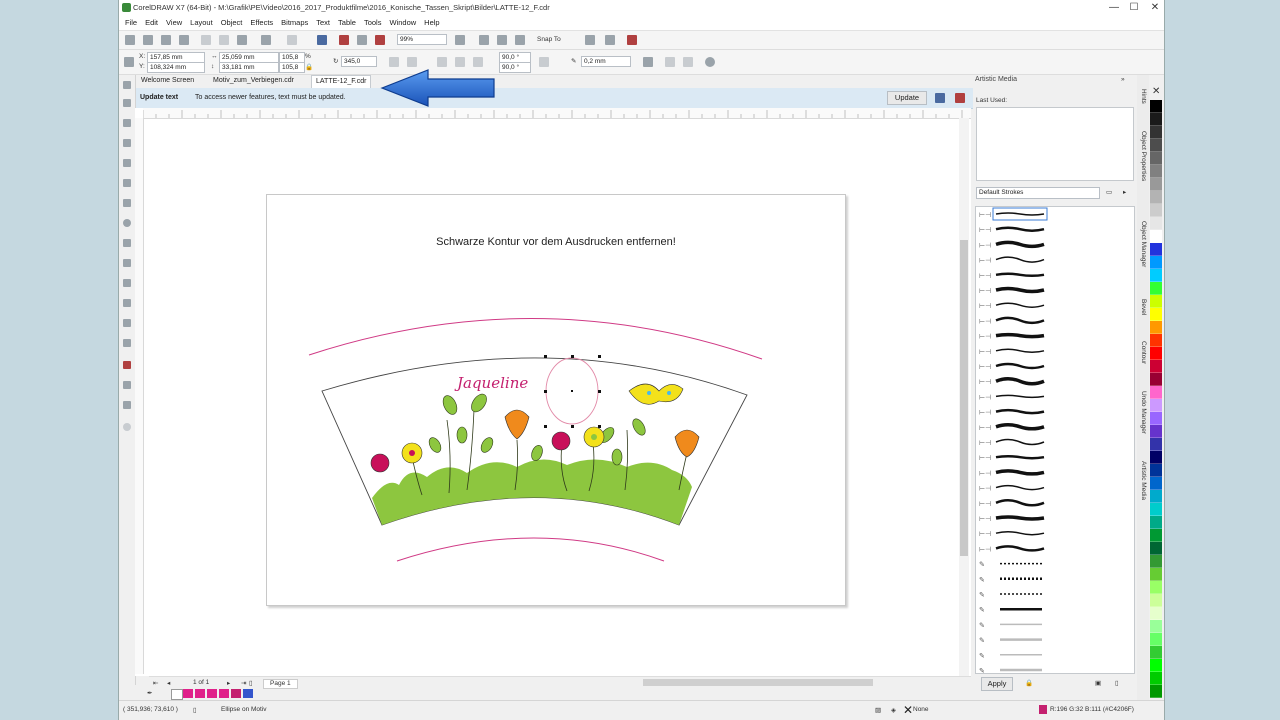 This screenshot has width=1280, height=720. What do you see at coordinates (127, 365) in the screenshot?
I see `color-eyedropper-tool-icon` at bounding box center [127, 365].